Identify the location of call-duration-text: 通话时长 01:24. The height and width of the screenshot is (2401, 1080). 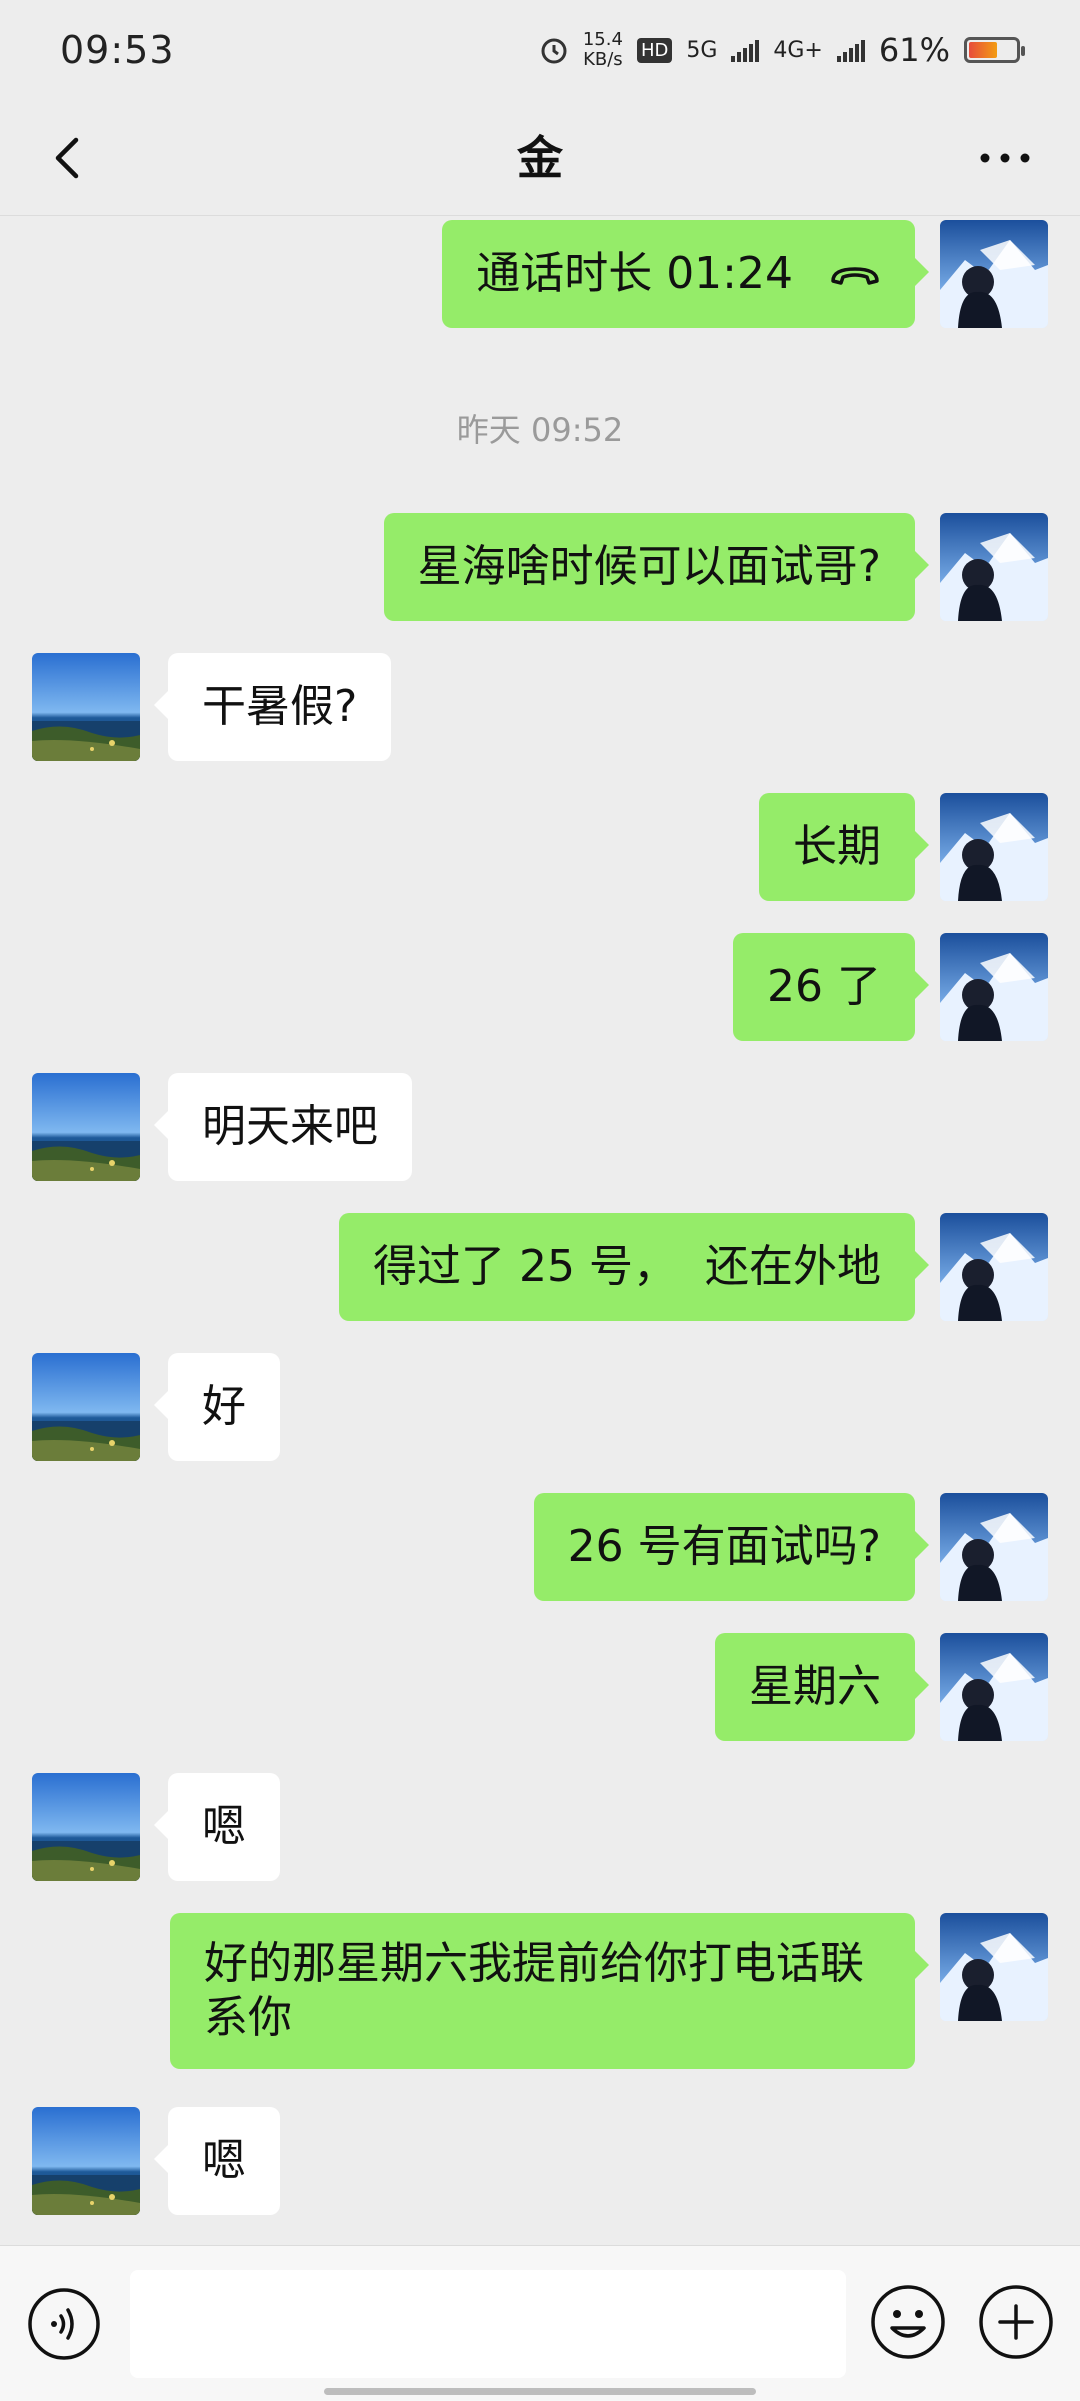
(634, 273).